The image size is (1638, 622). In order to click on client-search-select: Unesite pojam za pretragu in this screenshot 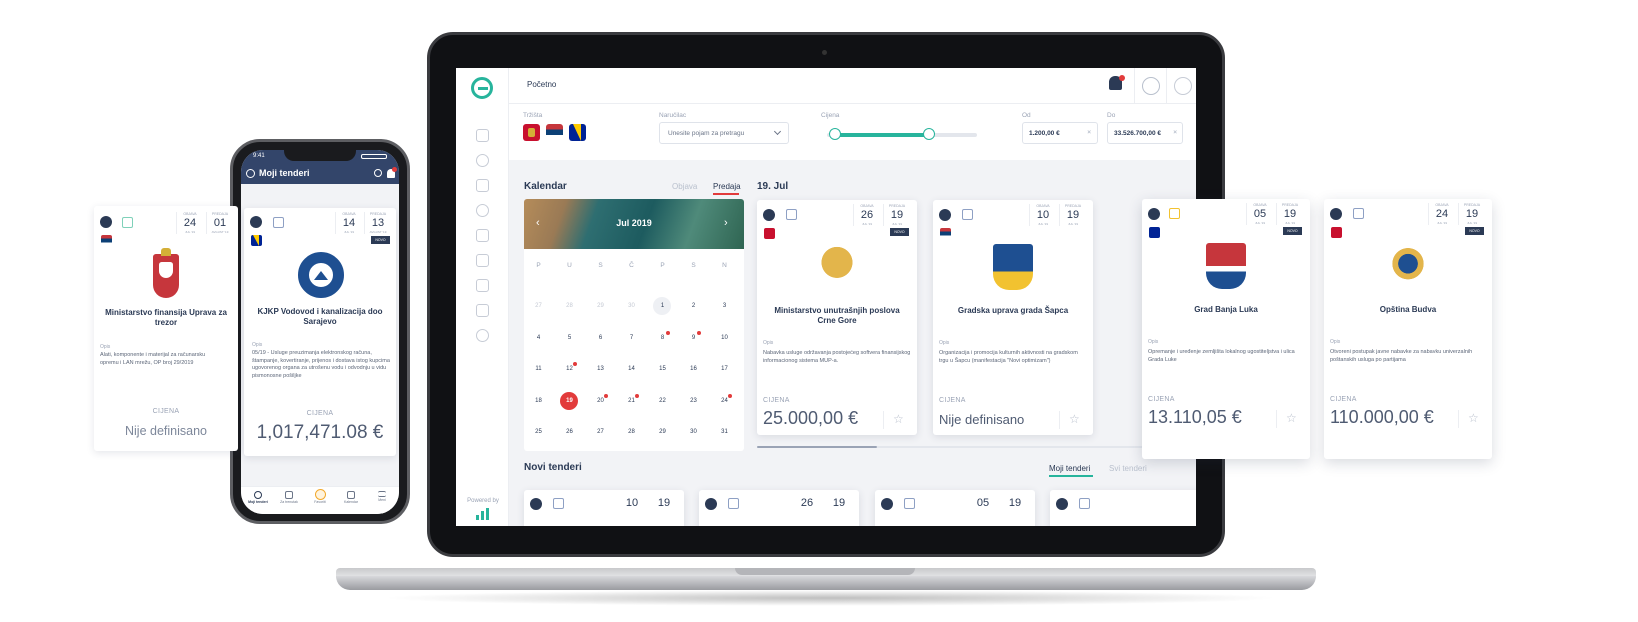, I will do `click(724, 133)`.